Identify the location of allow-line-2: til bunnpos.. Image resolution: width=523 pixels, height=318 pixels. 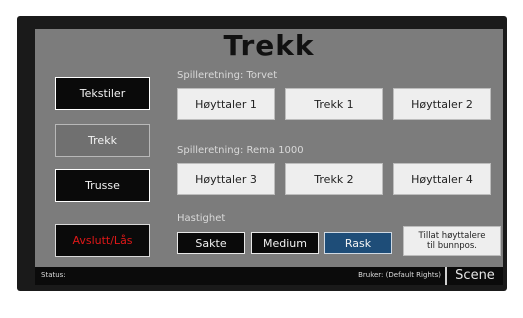
(452, 246).